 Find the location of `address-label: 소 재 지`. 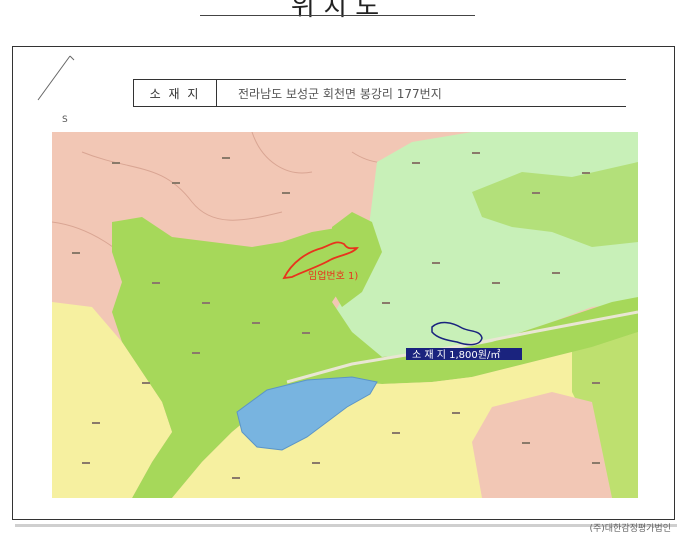

address-label: 소 재 지 is located at coordinates (175, 93).